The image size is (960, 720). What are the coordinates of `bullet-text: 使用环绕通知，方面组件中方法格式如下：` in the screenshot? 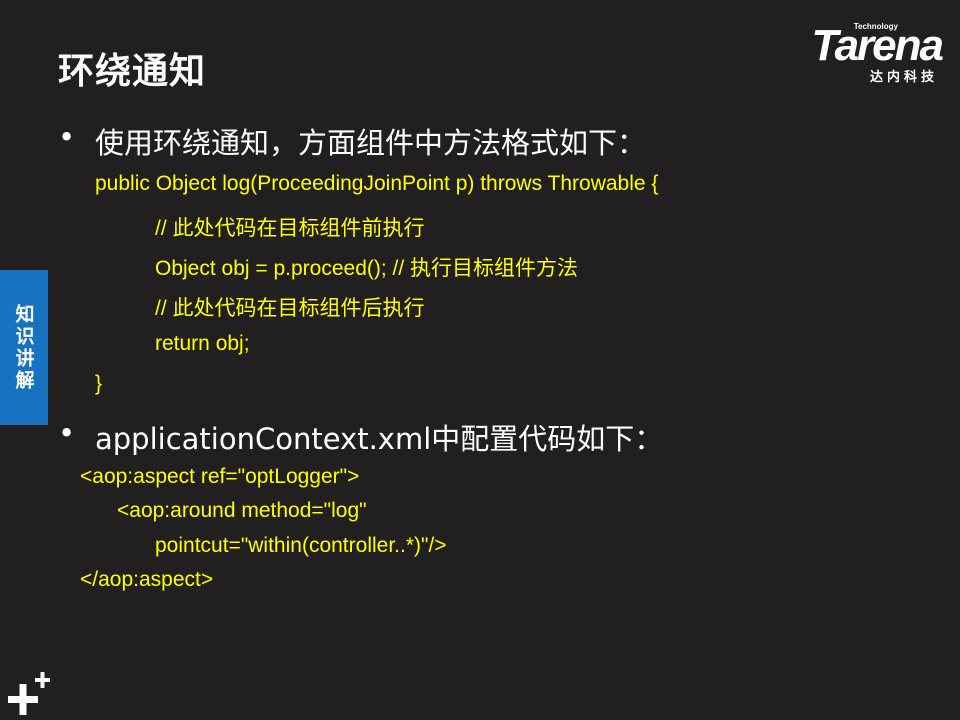 It's located at (371, 143).